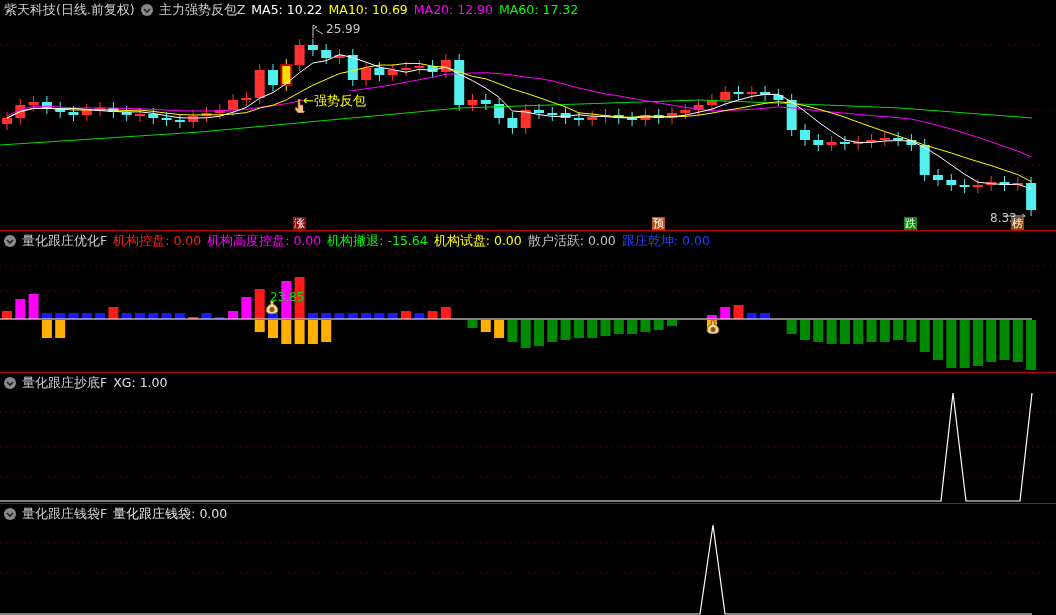 The width and height of the screenshot is (1056, 615). Describe the element at coordinates (299, 223) in the screenshot. I see `signal-badge: 涨` at that location.